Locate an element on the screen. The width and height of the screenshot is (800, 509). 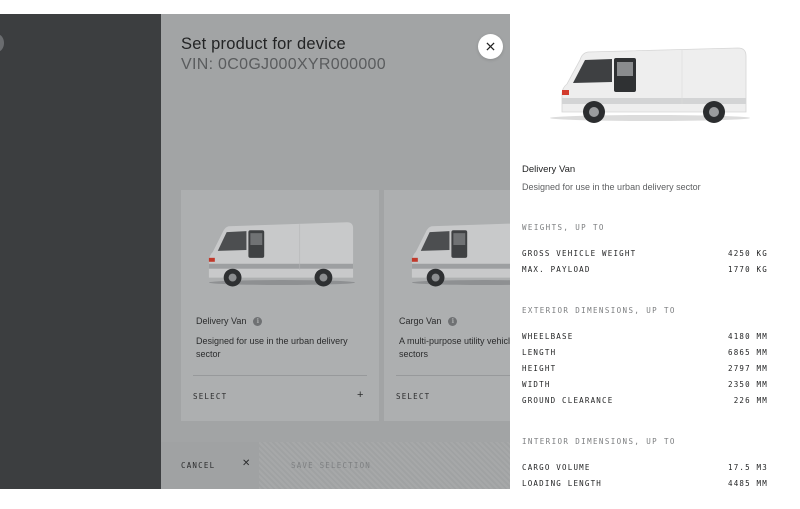
section-heading-weights: WEIGHTS, UP TO is located at coordinates (563, 227).